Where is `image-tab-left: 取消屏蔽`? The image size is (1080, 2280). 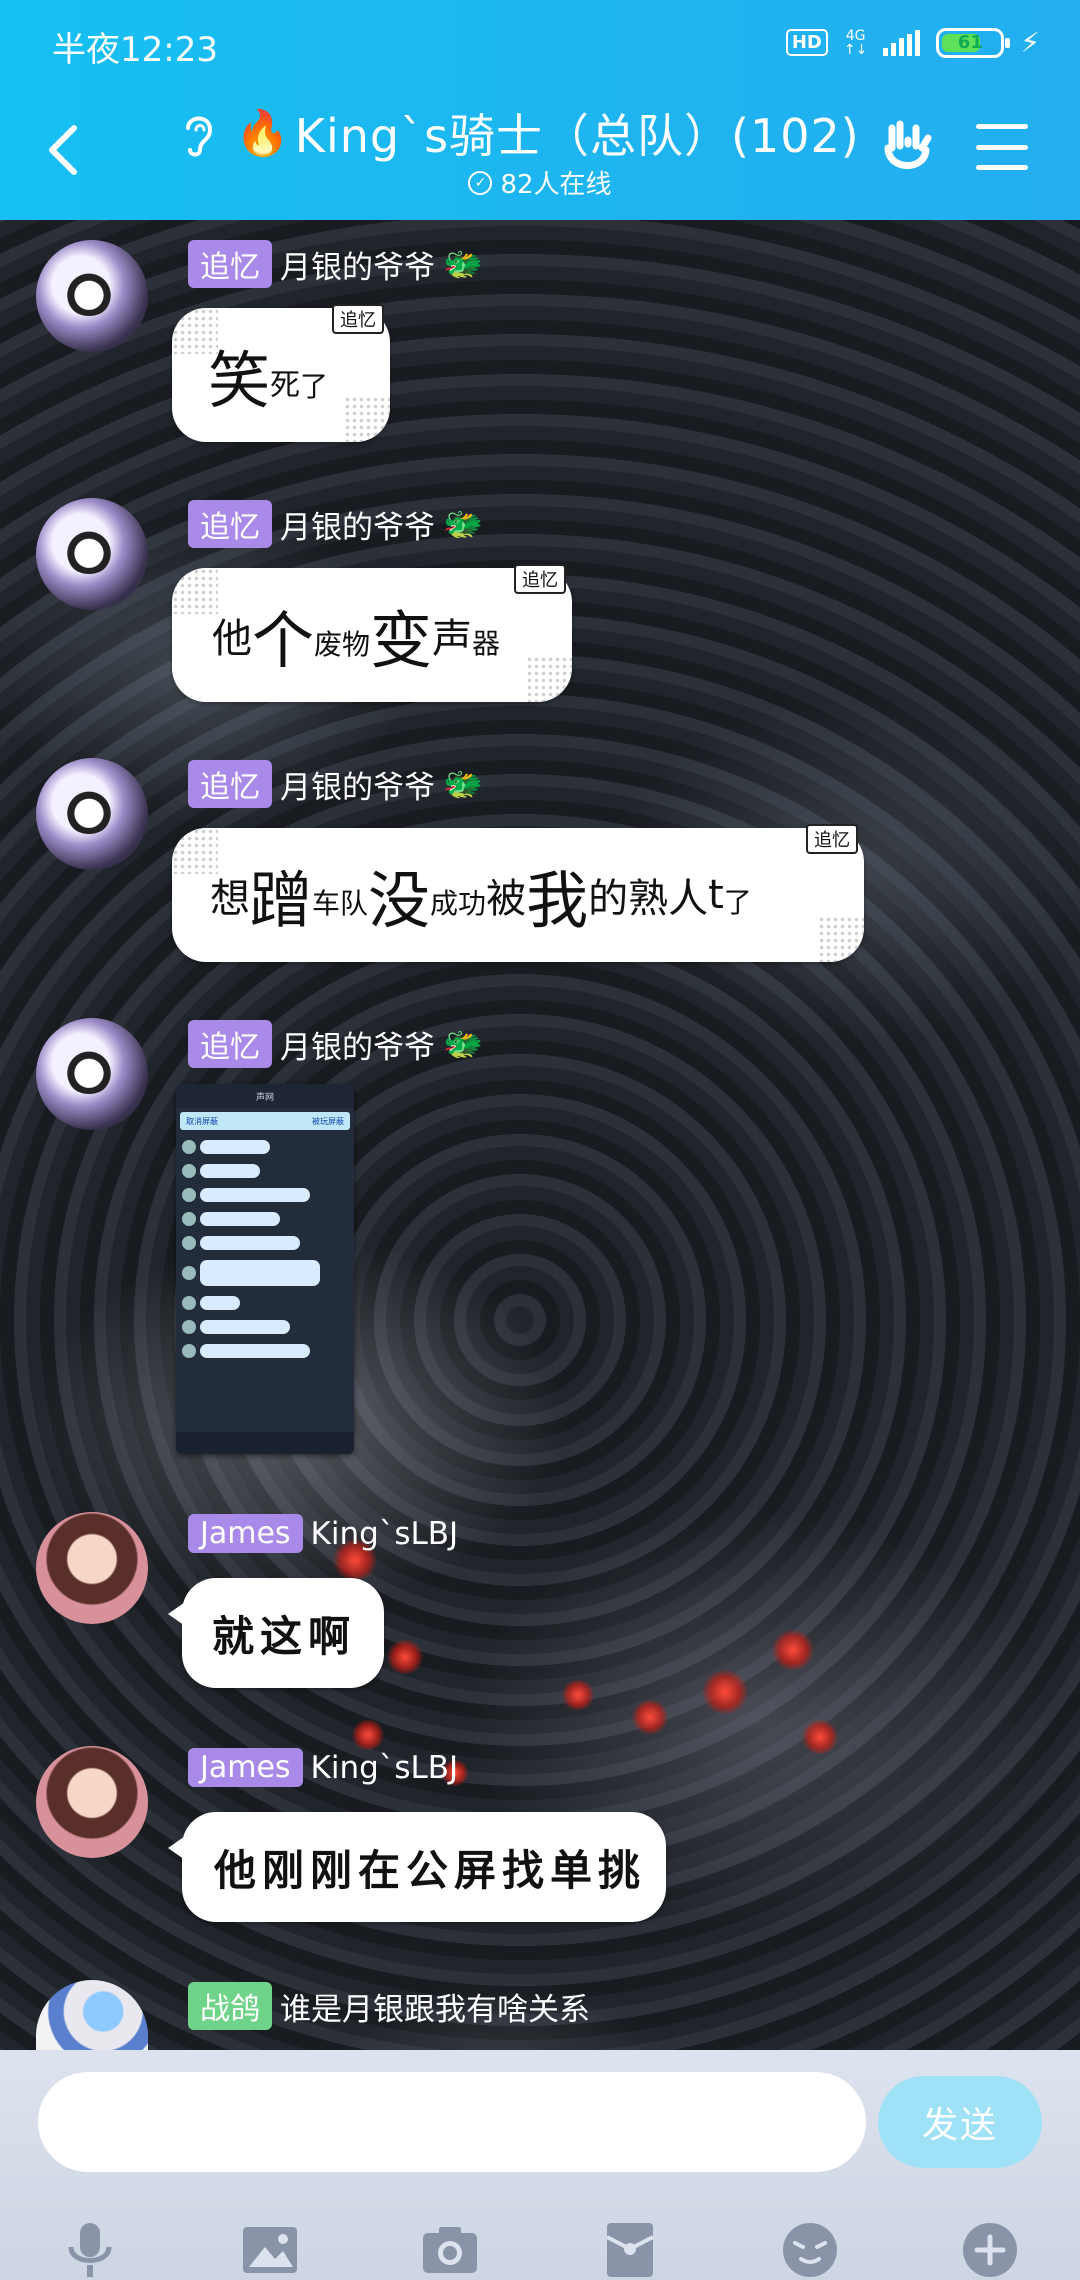
image-tab-left: 取消屏蔽 is located at coordinates (202, 1121).